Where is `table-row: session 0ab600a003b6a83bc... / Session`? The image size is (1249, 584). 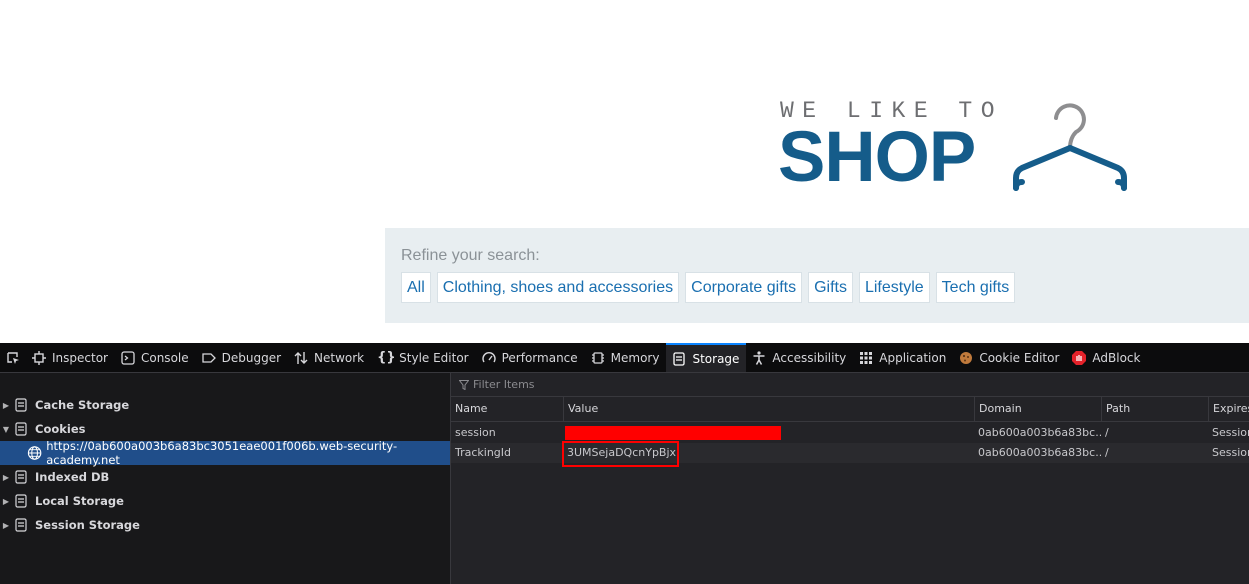 table-row: session 0ab600a003b6a83bc... / Session is located at coordinates (850, 433).